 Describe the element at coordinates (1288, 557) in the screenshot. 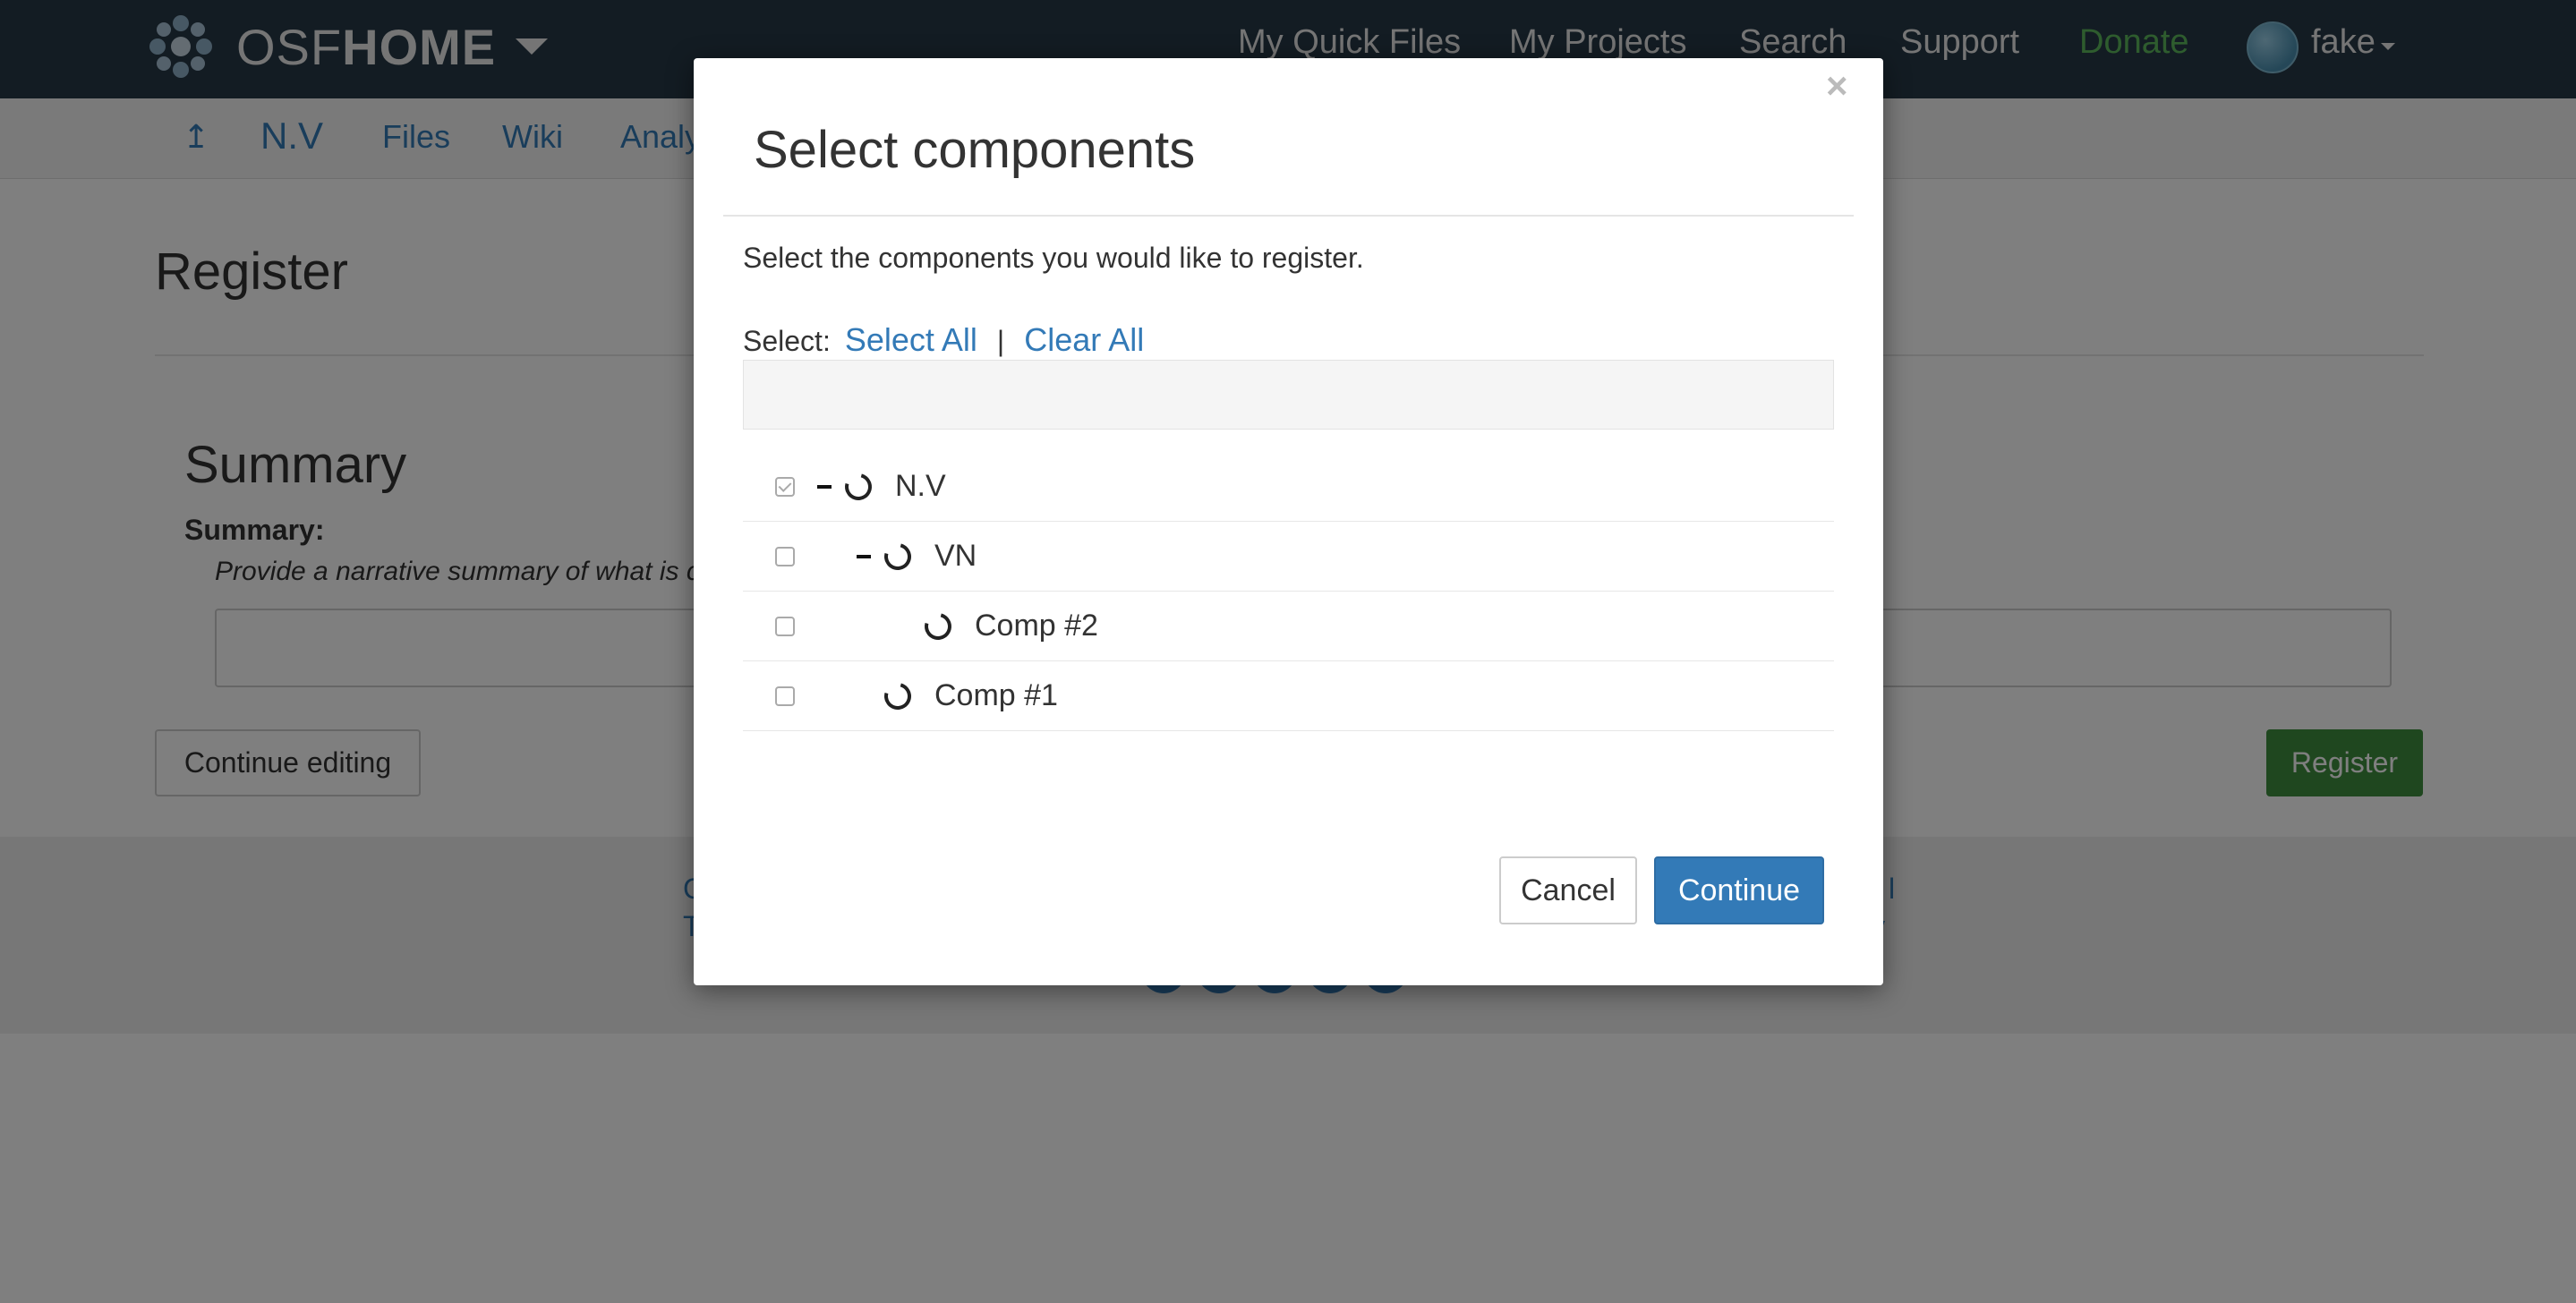

I see `tree-row: VN` at that location.